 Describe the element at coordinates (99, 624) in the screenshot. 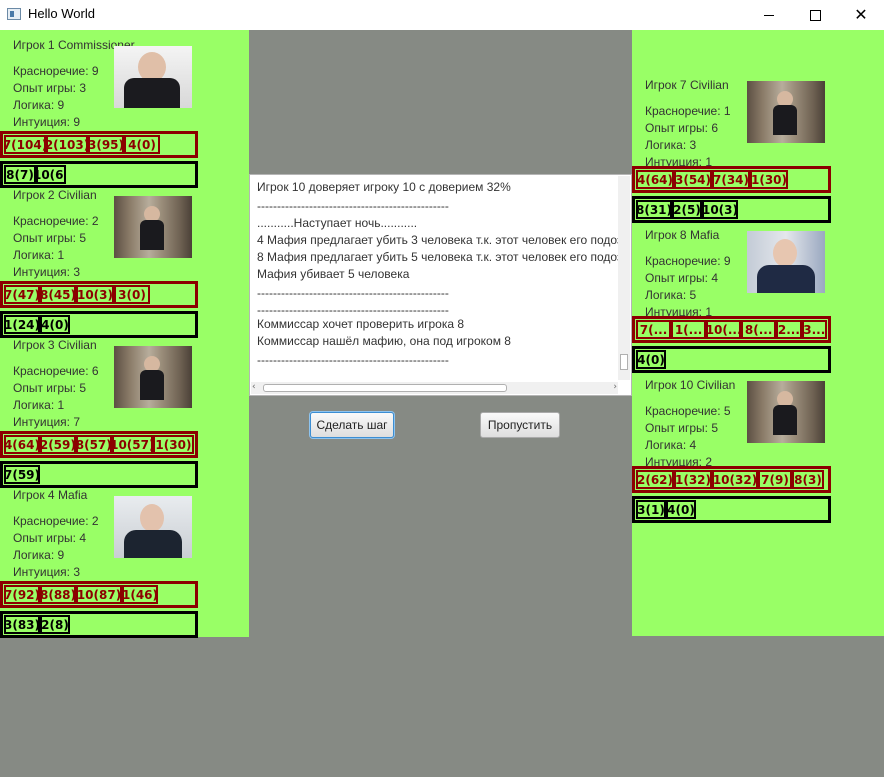

I see `trust-row: 3(83) 2(8)` at that location.